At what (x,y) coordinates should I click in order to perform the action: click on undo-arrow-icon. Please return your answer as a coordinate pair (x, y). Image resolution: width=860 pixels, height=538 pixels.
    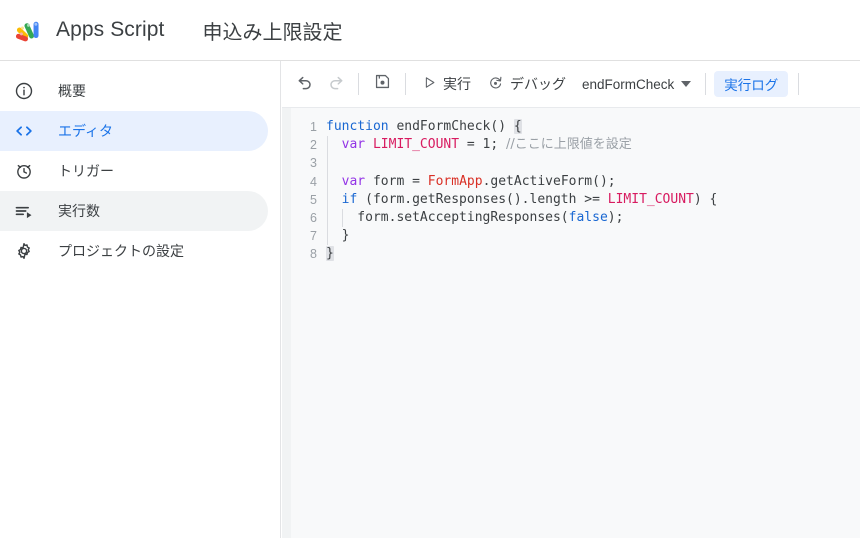
    Looking at the image, I should click on (305, 84).